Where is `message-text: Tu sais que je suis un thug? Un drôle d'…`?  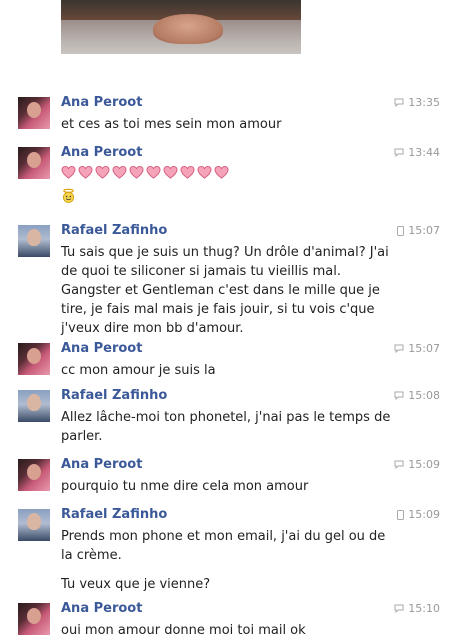 message-text: Tu sais que je suis un thug? Un drôle d'… is located at coordinates (225, 252).